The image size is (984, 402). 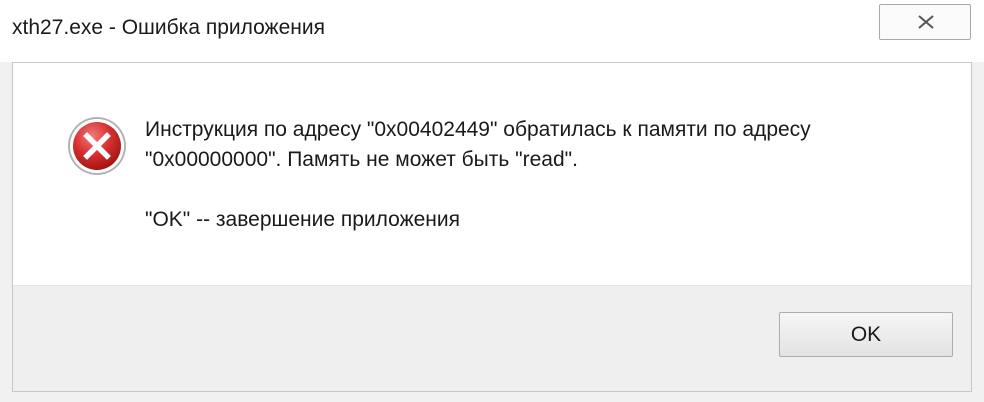 I want to click on message-line-3: "OK" -- завершение приложения, so click(x=302, y=219).